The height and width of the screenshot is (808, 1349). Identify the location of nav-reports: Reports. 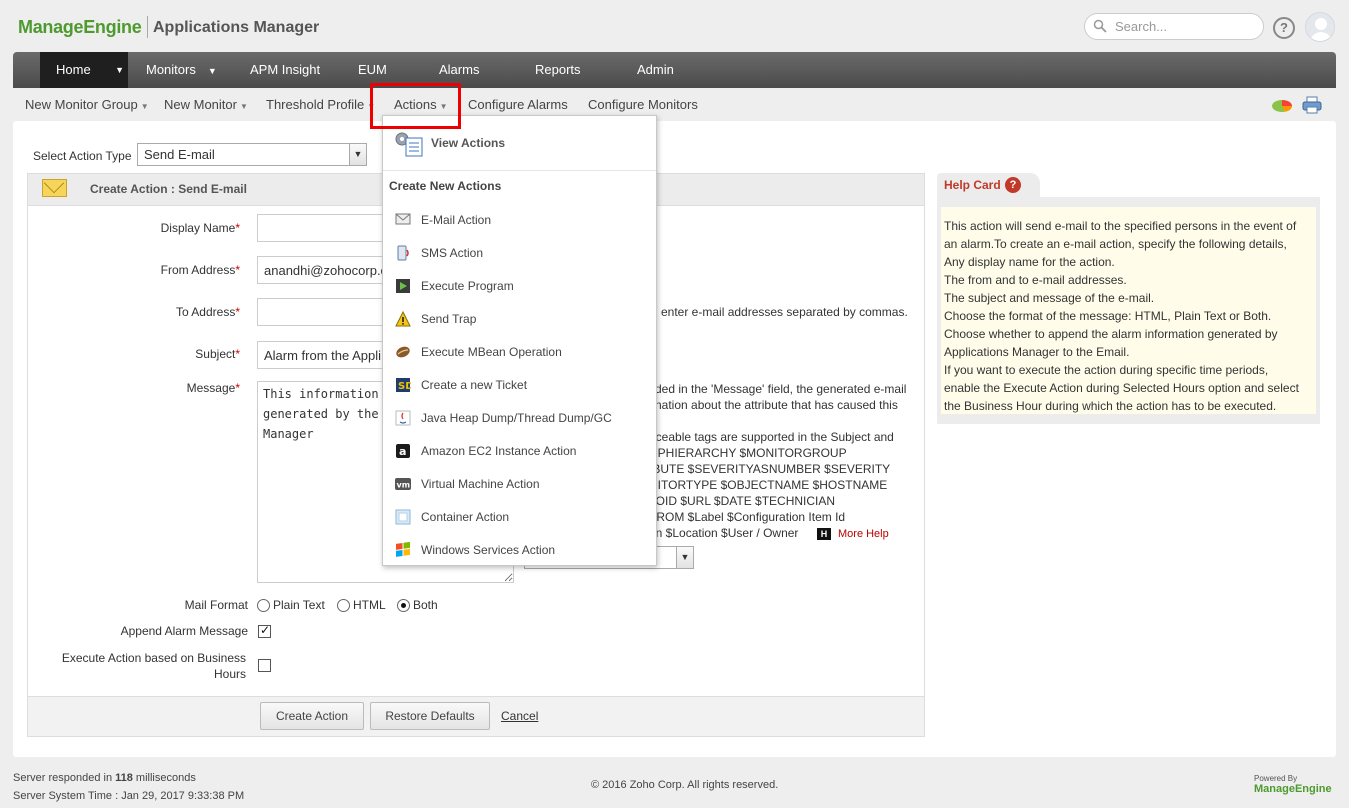
(558, 70).